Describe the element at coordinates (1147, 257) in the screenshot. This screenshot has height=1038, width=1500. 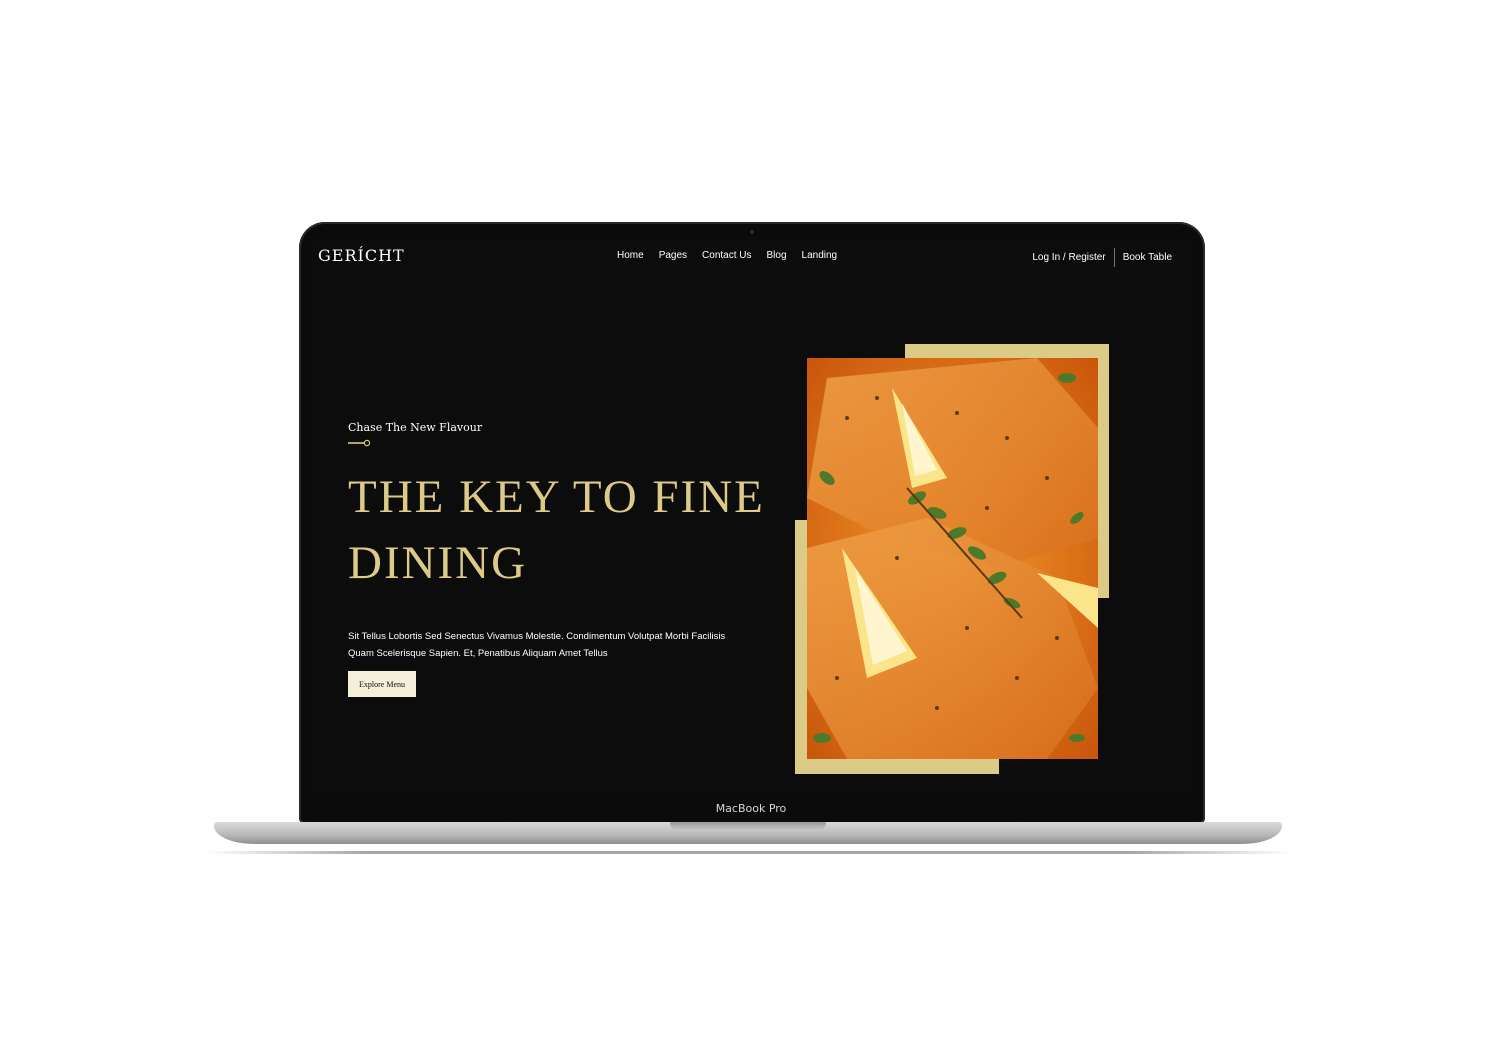
I see `book-table-link: Book Table` at that location.